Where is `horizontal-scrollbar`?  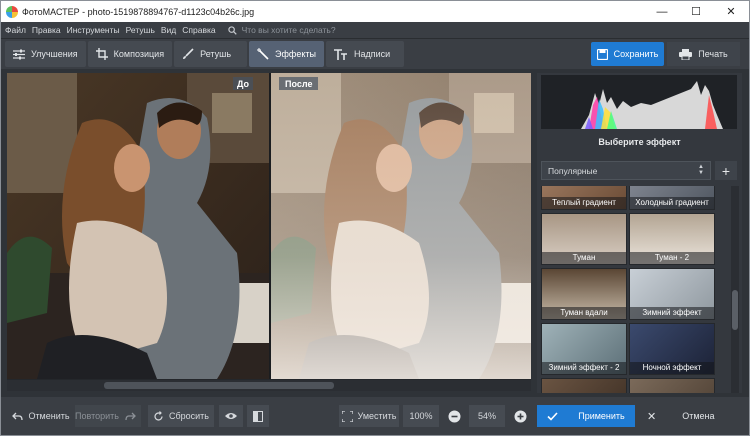 horizontal-scrollbar is located at coordinates (269, 385).